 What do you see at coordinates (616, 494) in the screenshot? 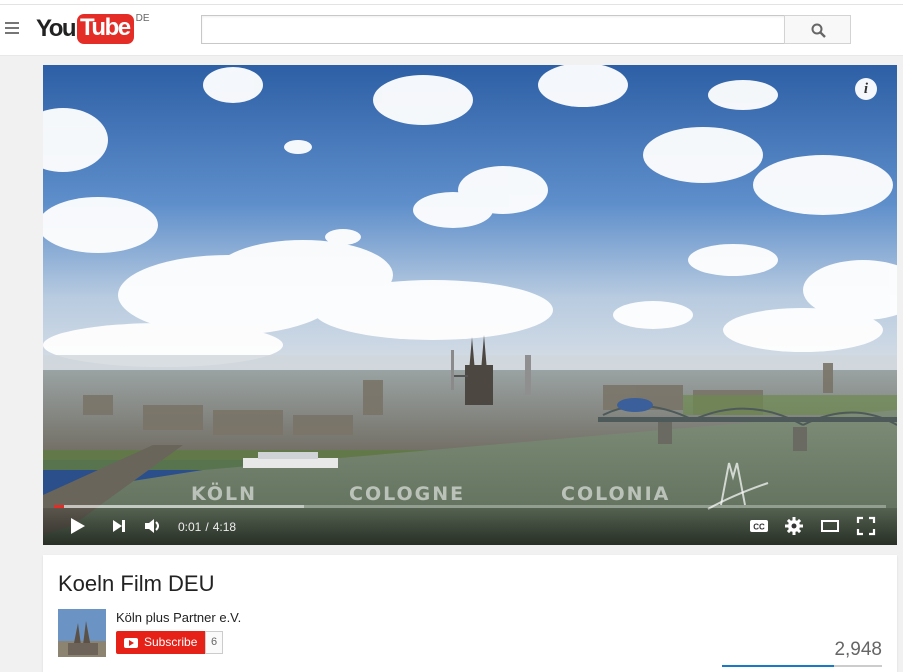
I see `overlay-word: COLONIA` at bounding box center [616, 494].